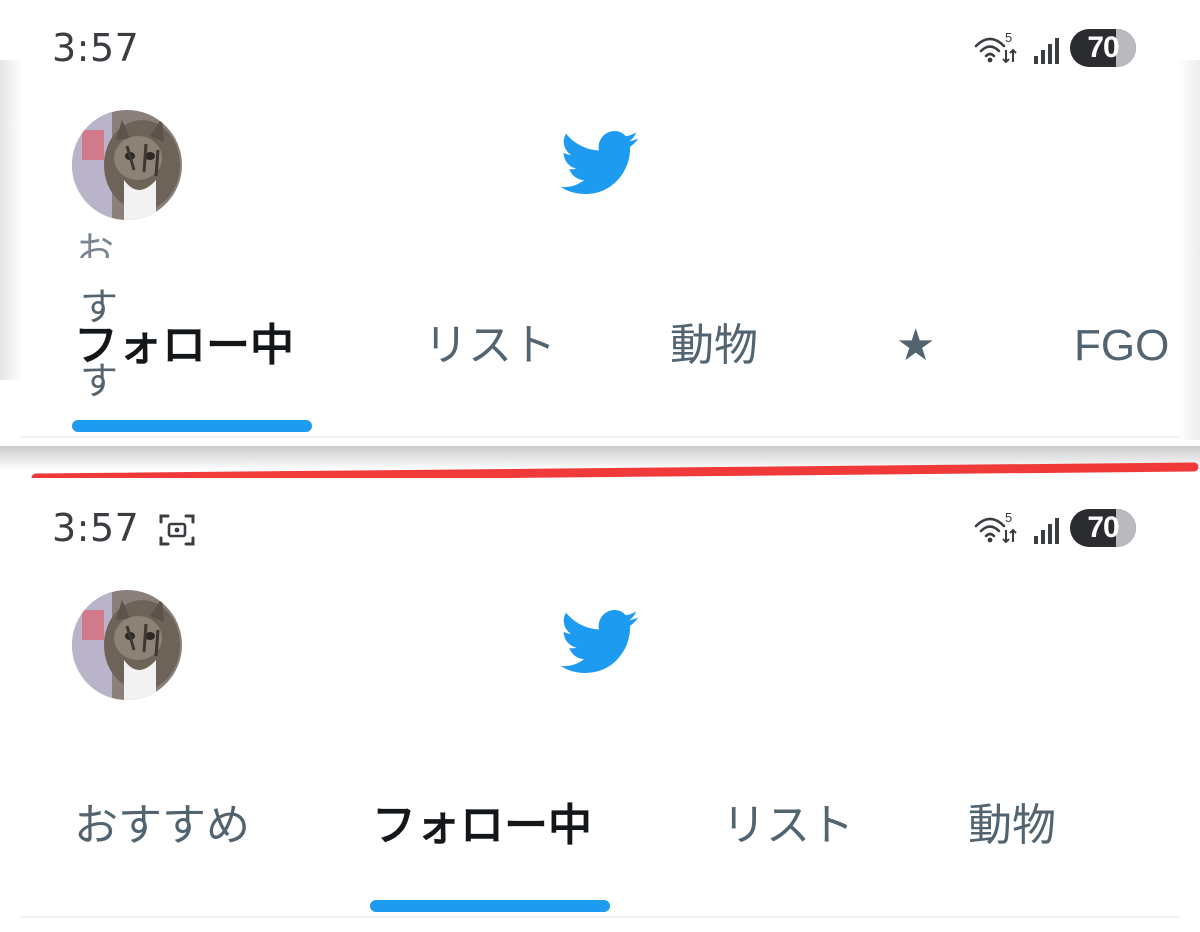  What do you see at coordinates (600, 917) in the screenshot?
I see `tab-bar-divider` at bounding box center [600, 917].